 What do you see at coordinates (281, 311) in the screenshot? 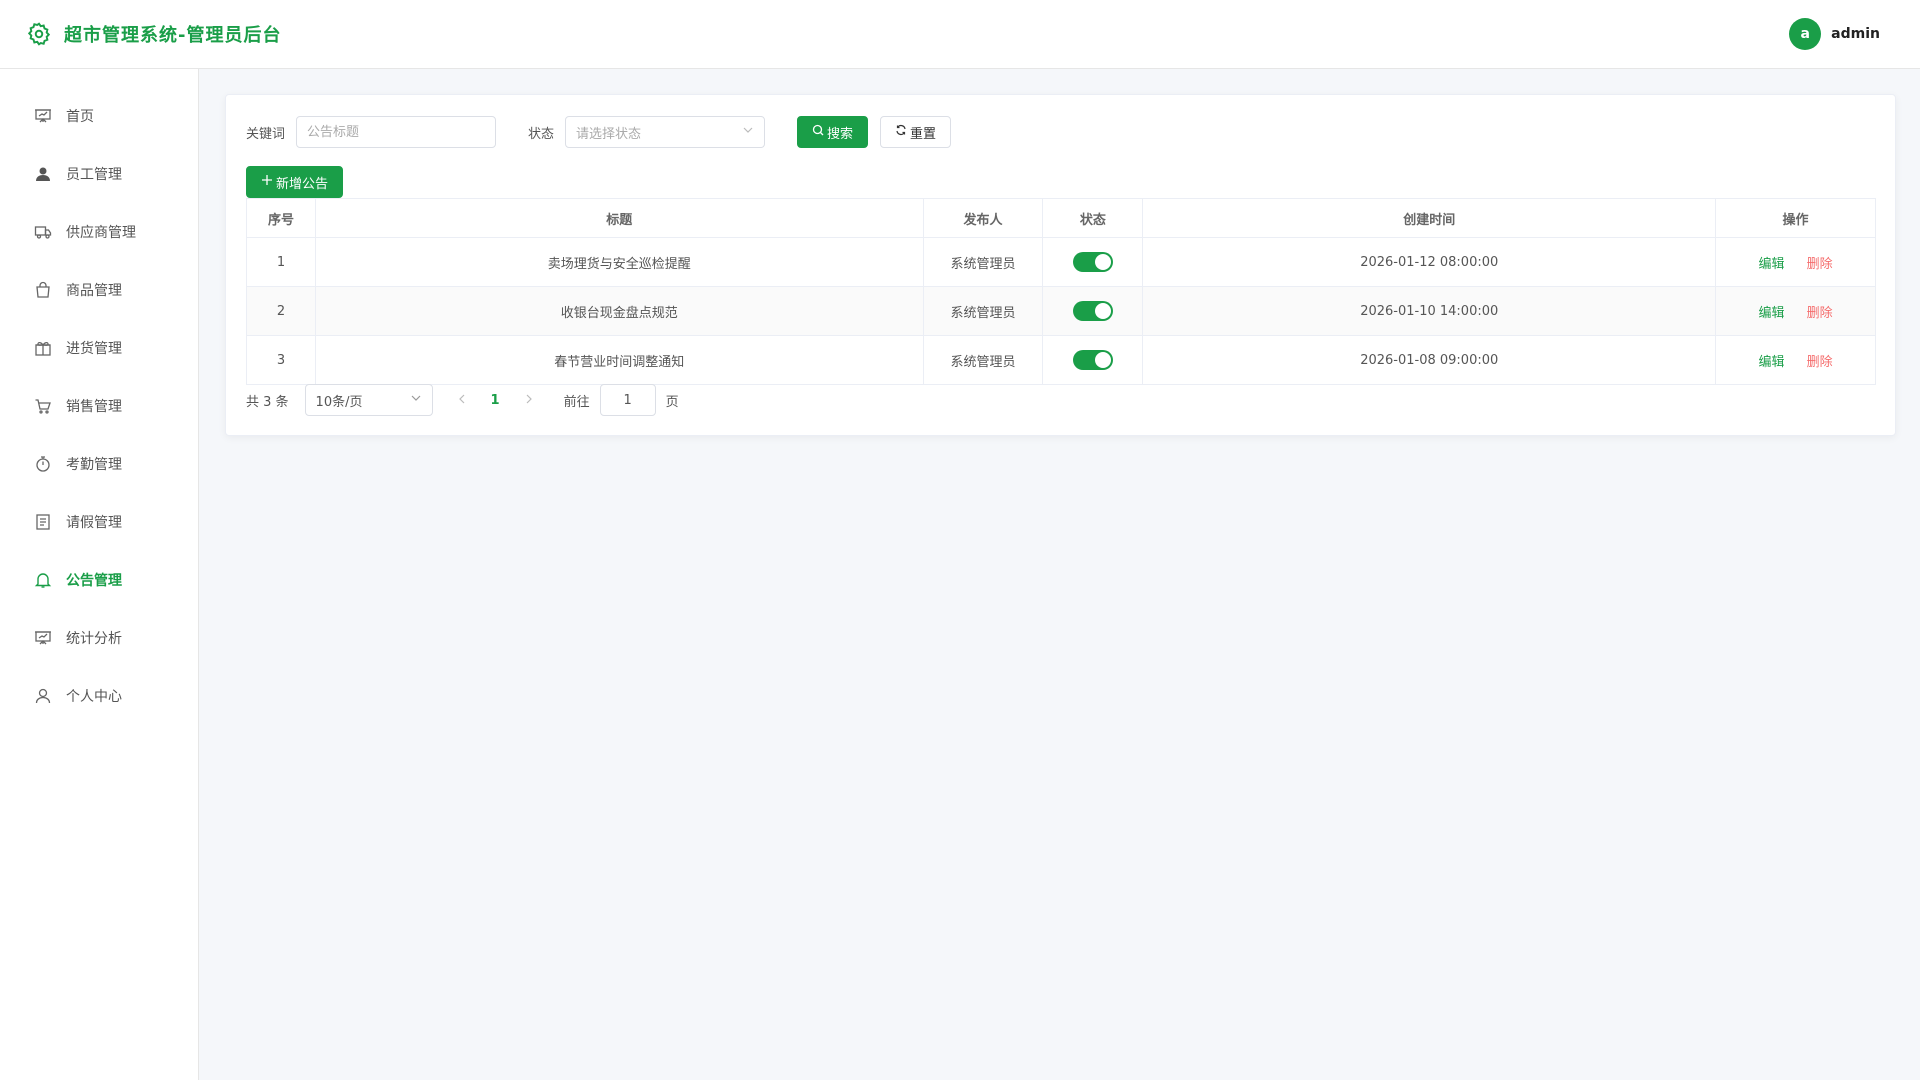
I see `row-index: 2` at bounding box center [281, 311].